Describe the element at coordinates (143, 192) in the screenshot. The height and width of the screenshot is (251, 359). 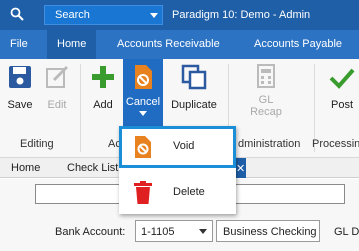
I see `trash-icon` at that location.